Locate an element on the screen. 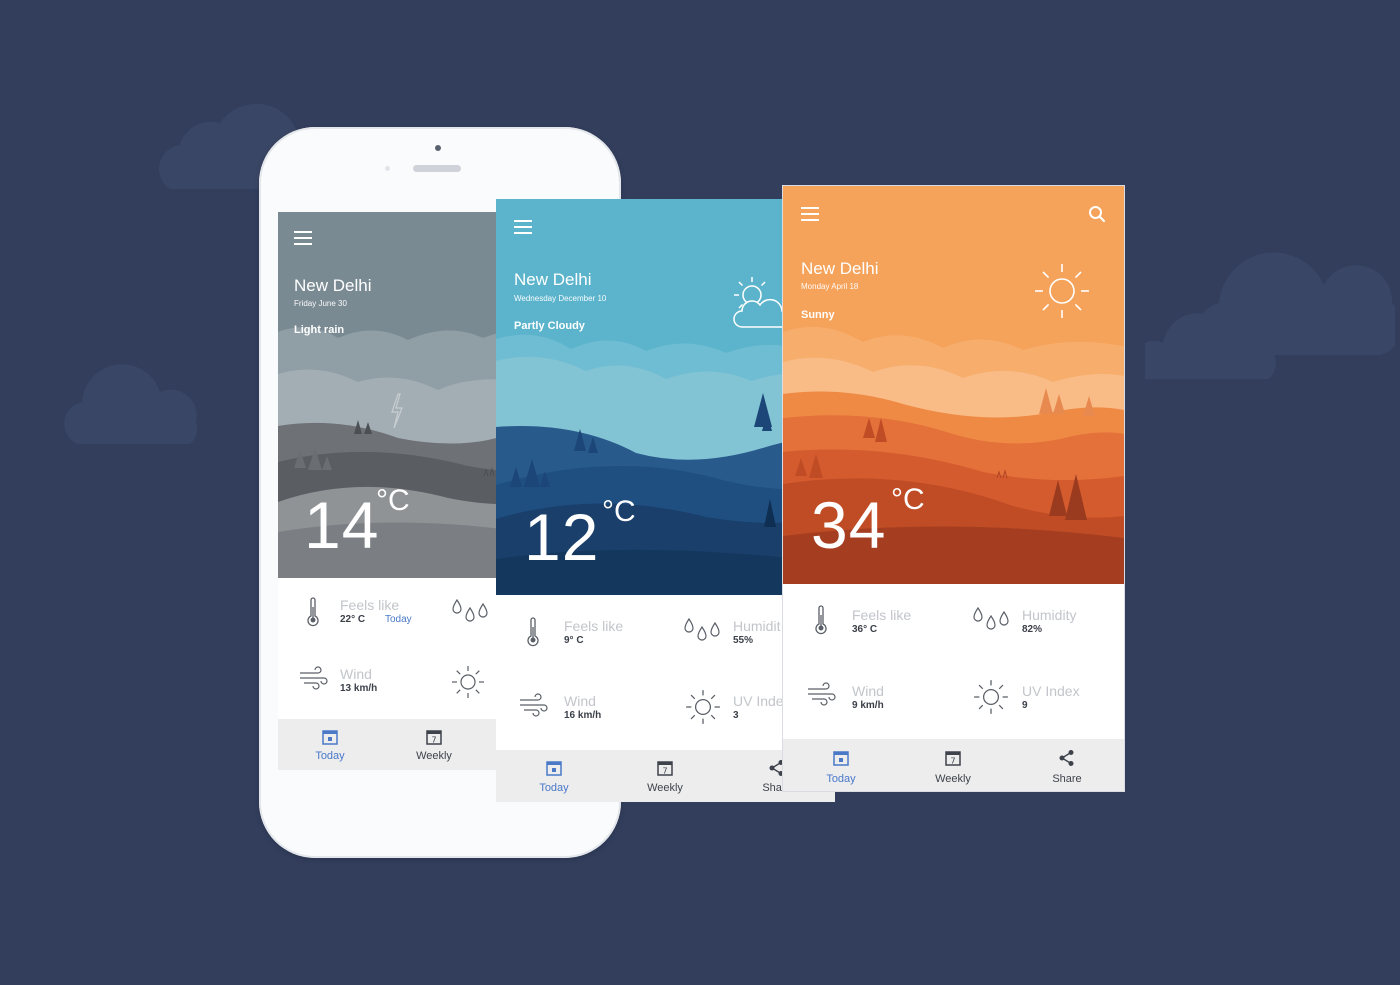 Image resolution: width=1400 pixels, height=985 pixels. temperature-value: 34 is located at coordinates (849, 525).